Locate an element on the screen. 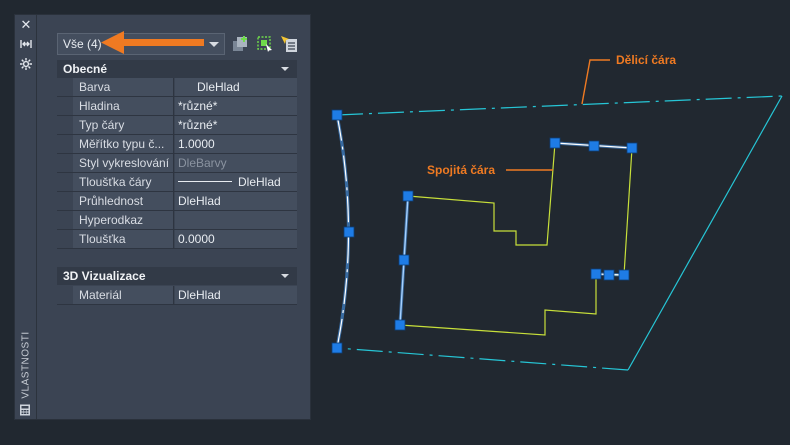 This screenshot has width=790, height=445. section-3d-visualization-header: 3D Vizualizace is located at coordinates (177, 276).